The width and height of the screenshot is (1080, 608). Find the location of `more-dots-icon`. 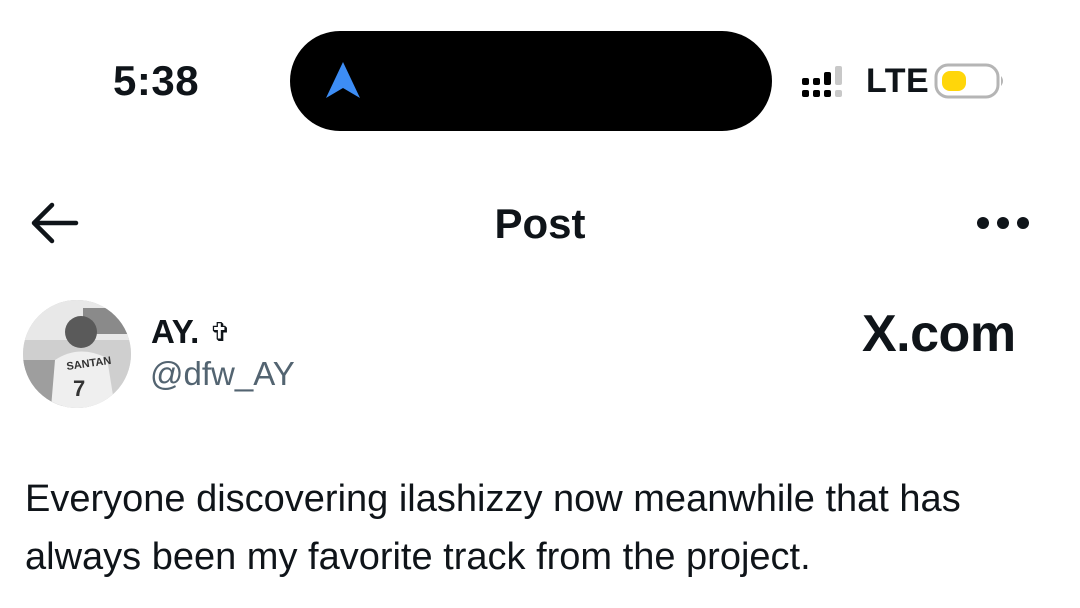

more-dots-icon is located at coordinates (1003, 223).